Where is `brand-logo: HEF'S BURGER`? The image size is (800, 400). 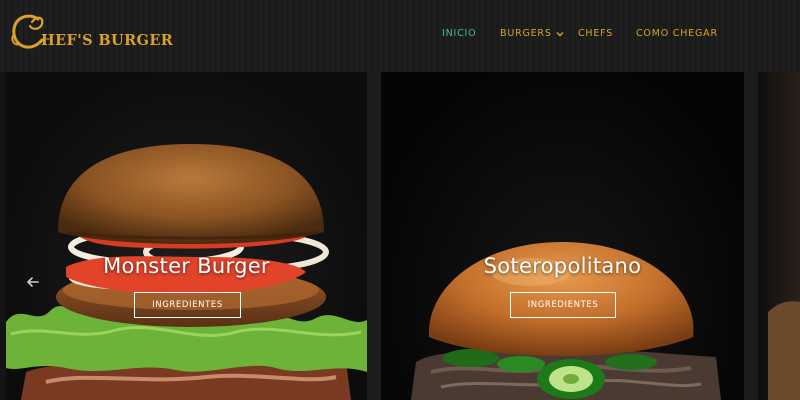
brand-logo: HEF'S BURGER is located at coordinates (93, 33).